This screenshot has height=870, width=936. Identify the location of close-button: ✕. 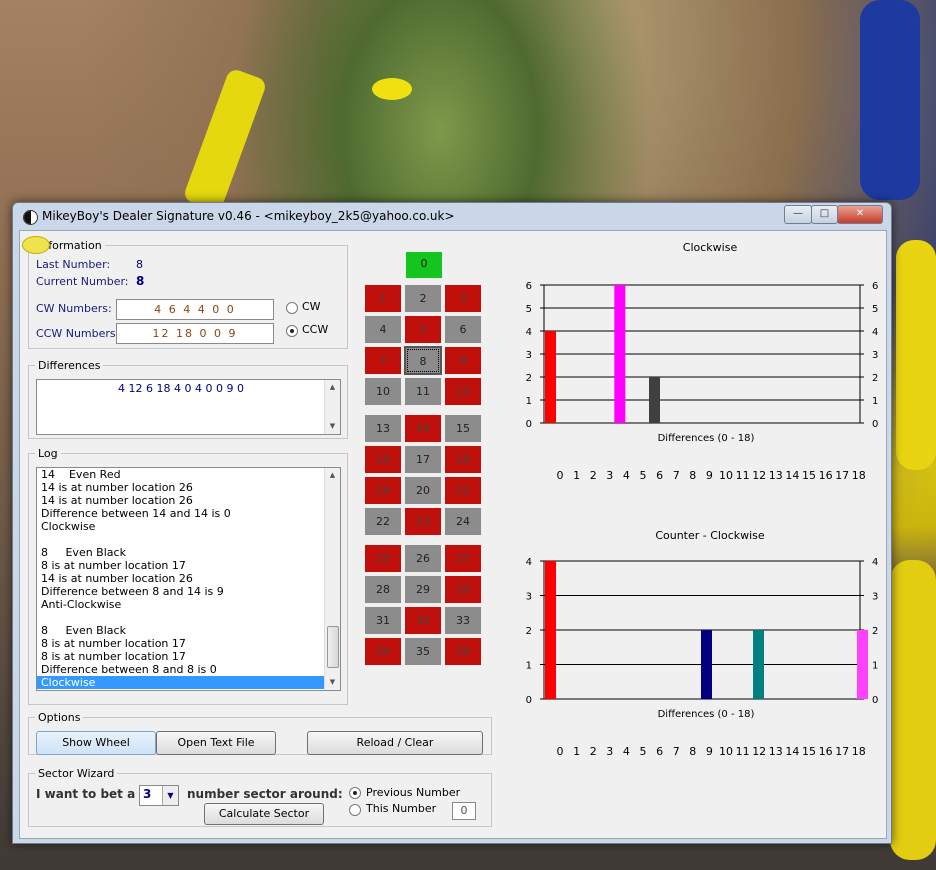
(860, 214).